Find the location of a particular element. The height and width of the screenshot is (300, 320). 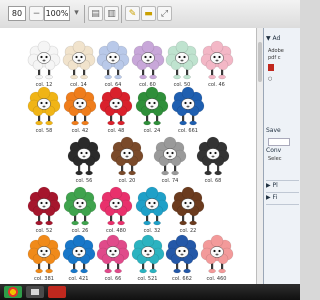

zoom-out-button: − is located at coordinates (36, 13).